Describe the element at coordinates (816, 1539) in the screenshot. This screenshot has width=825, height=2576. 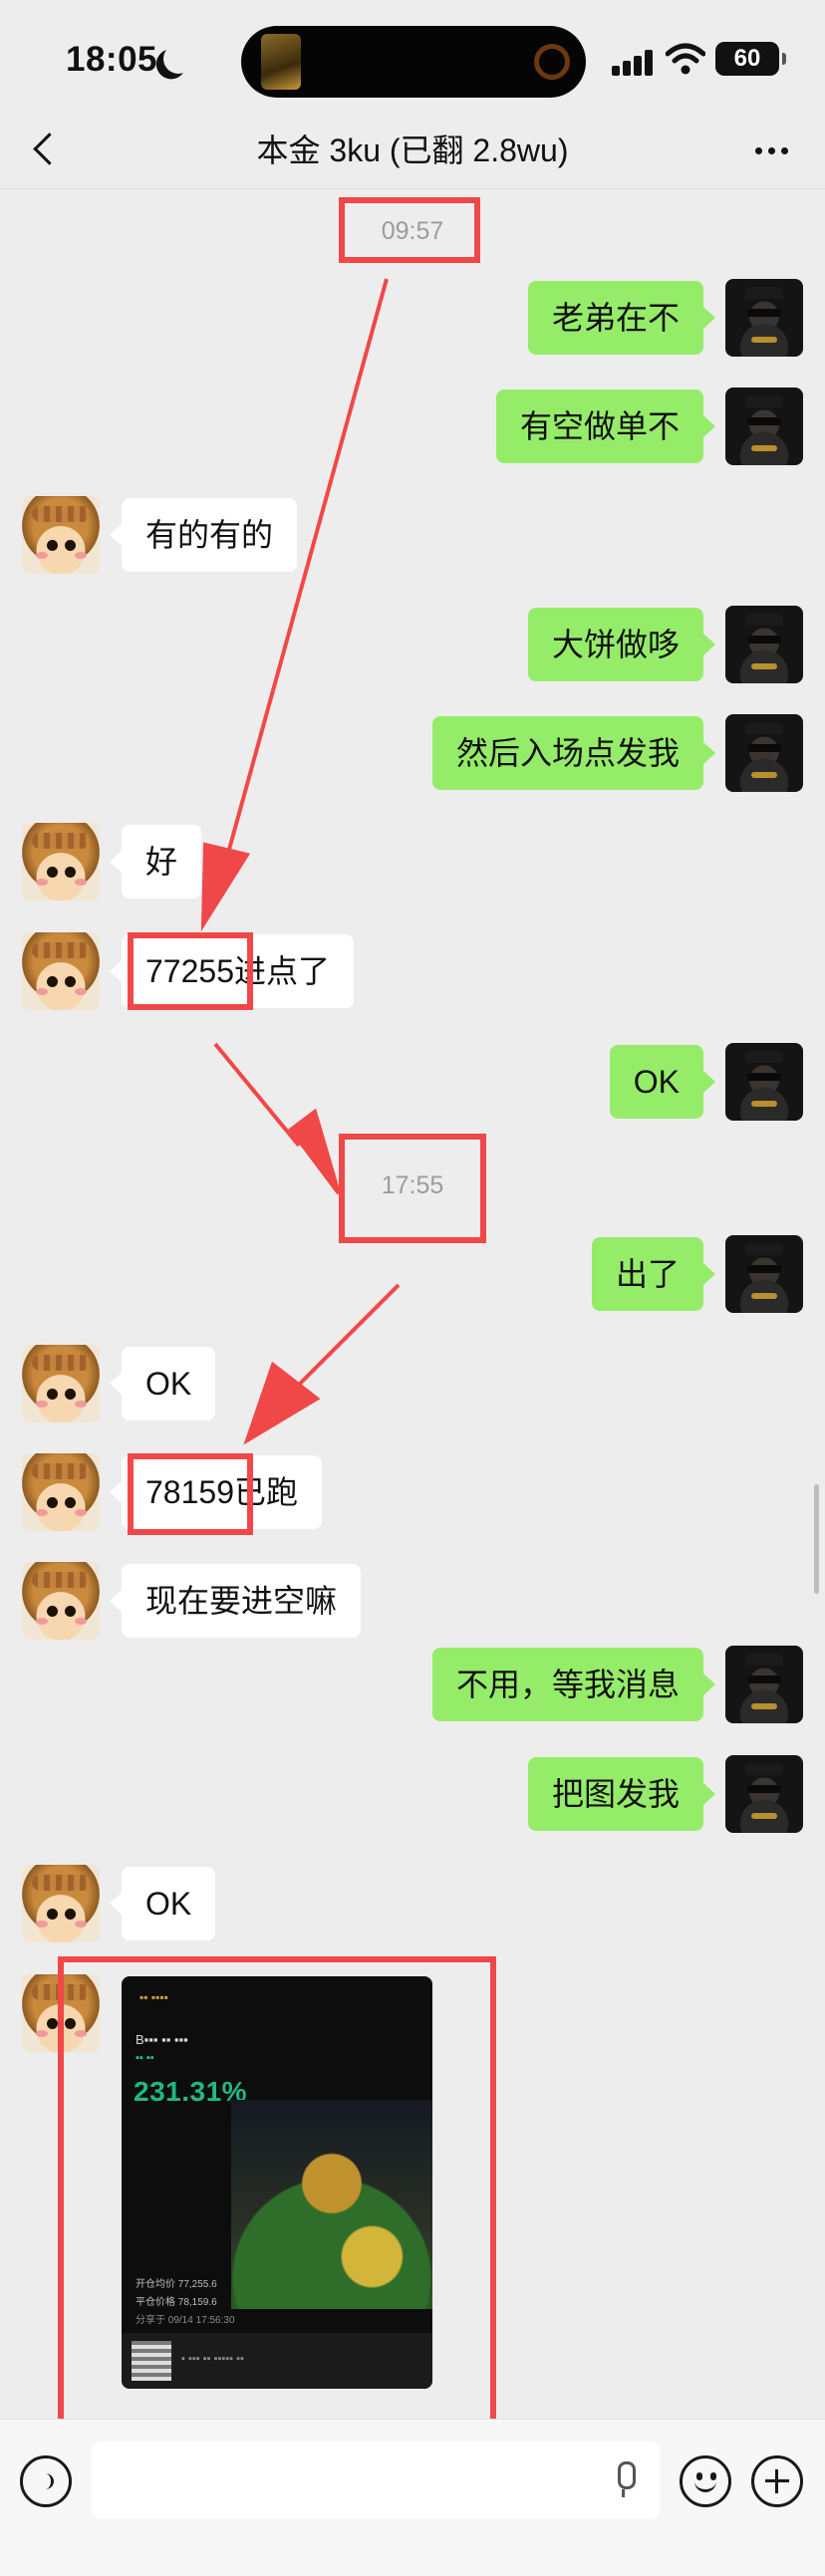
I see `scrollbar` at that location.